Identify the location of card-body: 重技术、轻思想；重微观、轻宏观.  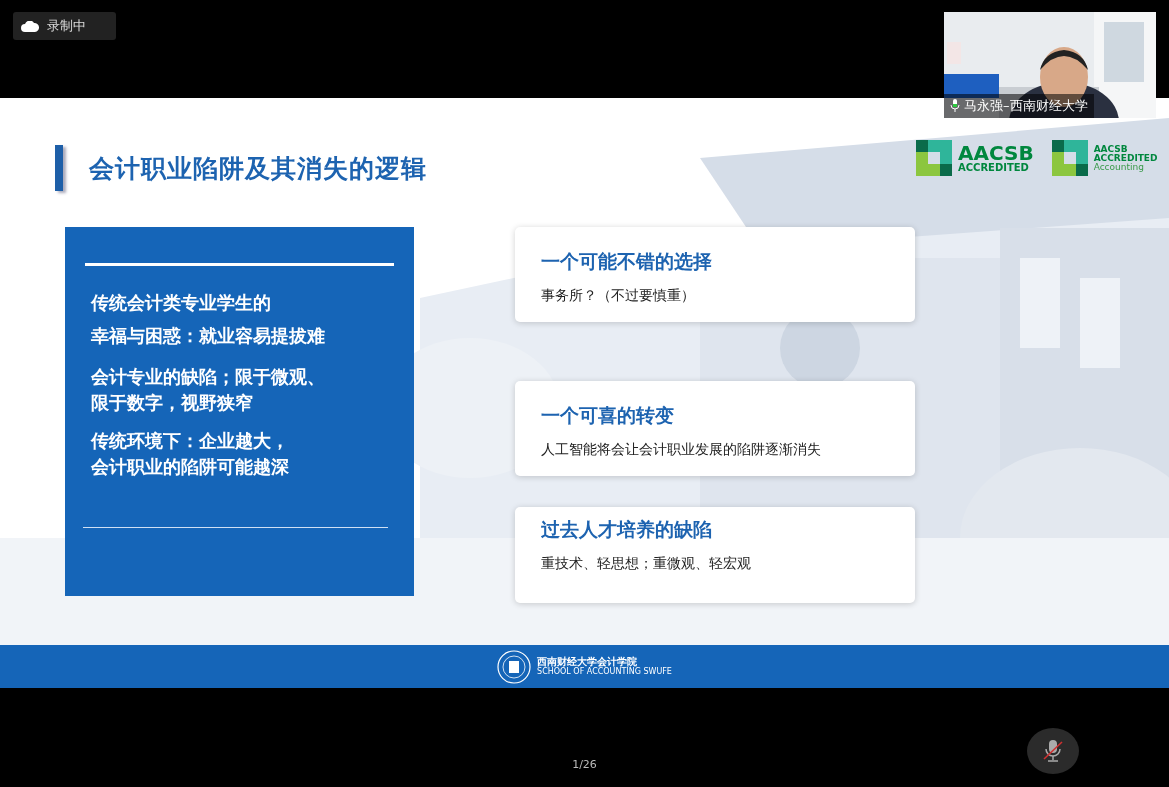
(646, 564).